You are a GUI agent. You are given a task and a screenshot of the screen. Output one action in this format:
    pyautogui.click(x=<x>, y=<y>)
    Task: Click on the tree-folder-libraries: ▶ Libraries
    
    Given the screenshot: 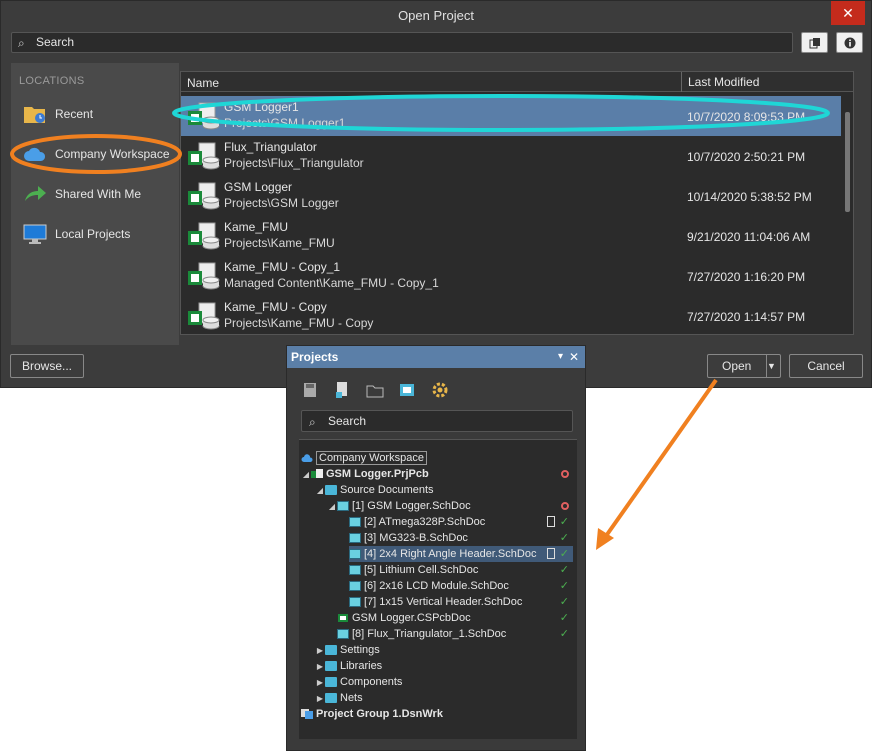 What is the action you would take?
    pyautogui.click(x=348, y=666)
    